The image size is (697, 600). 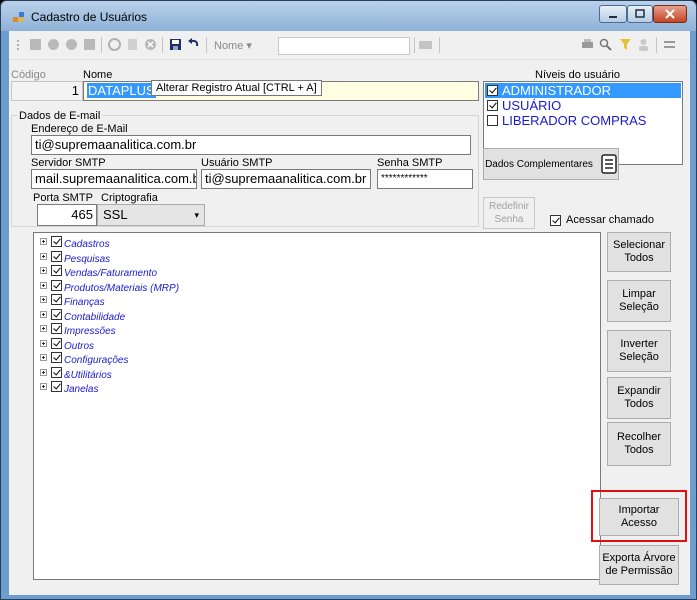 I want to click on selecionar-todos-button: Selecionar Todos, so click(x=639, y=252).